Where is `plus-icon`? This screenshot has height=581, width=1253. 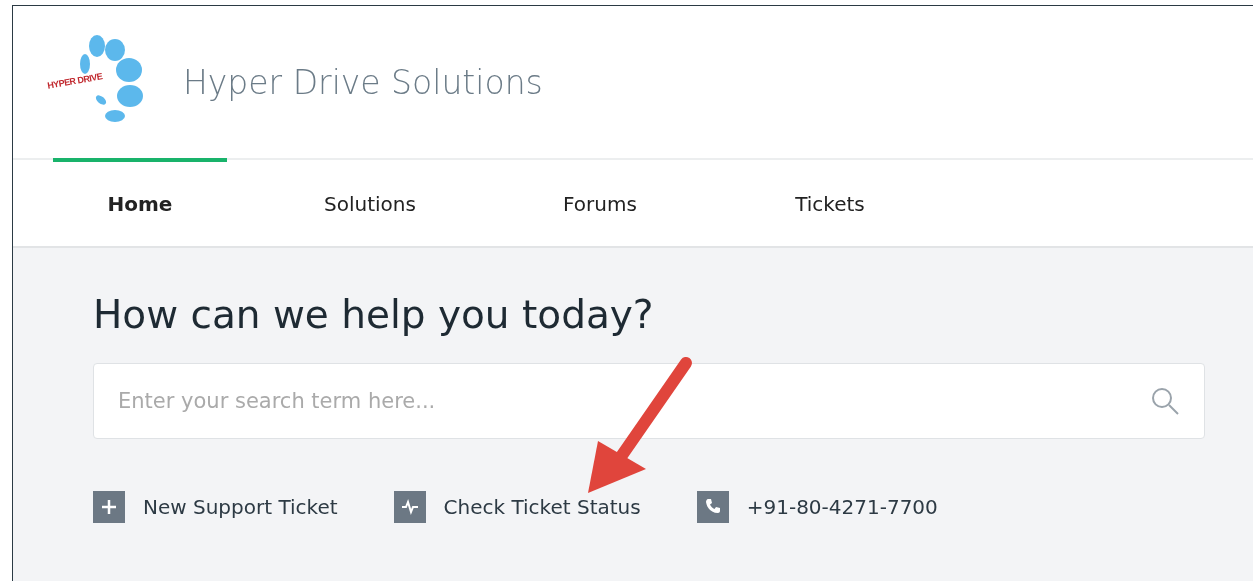
plus-icon is located at coordinates (109, 507).